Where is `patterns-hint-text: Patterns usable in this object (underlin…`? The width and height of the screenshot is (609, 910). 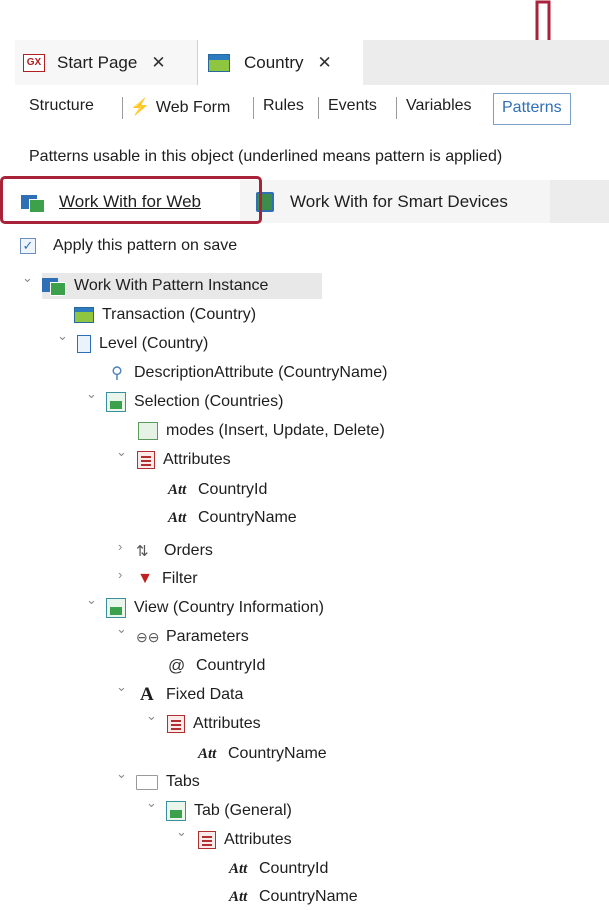
patterns-hint-text: Patterns usable in this object (underlin… is located at coordinates (266, 156).